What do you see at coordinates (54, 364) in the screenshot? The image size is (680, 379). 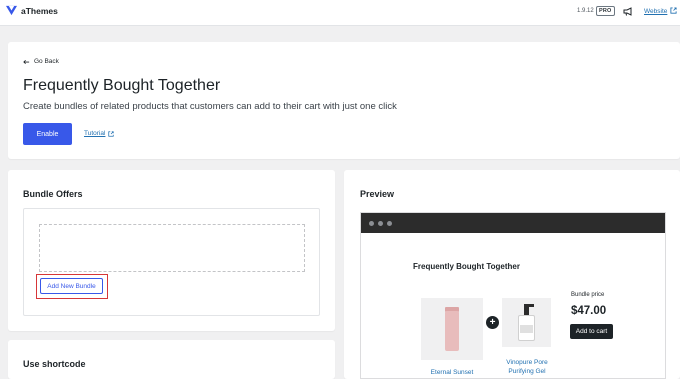 I see `shortcode-title: Use shortcode` at bounding box center [54, 364].